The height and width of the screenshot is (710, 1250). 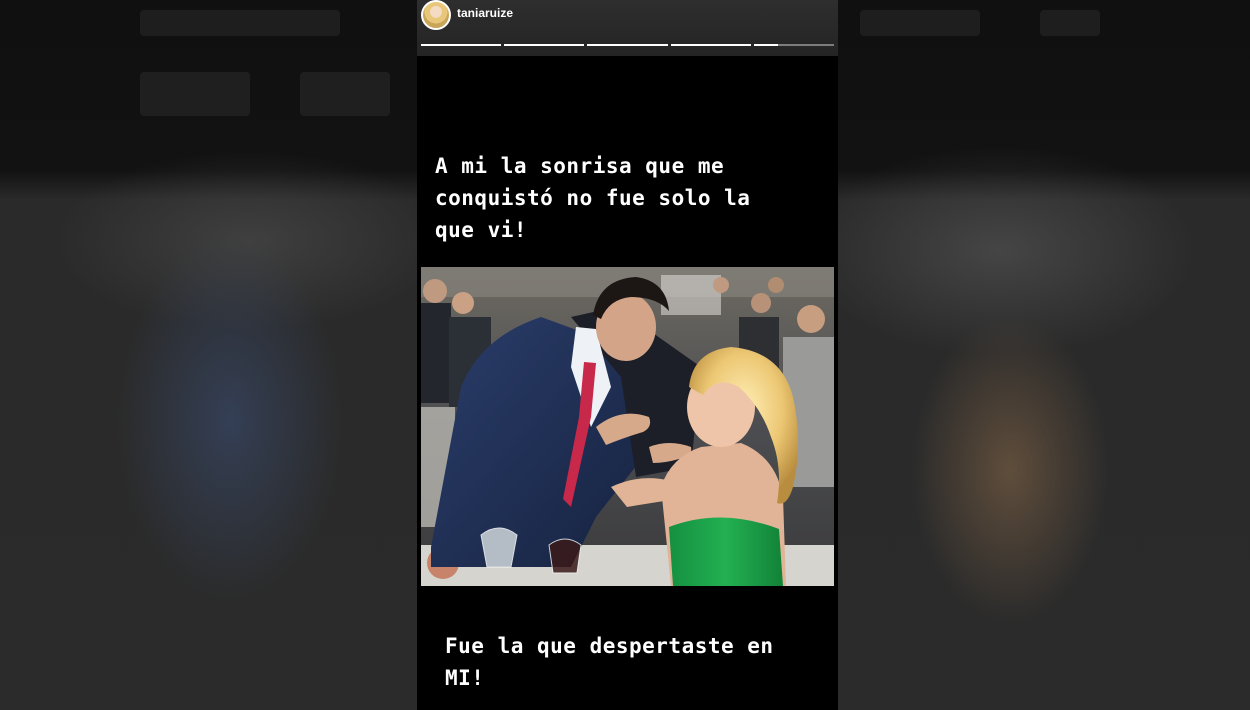 I want to click on story-photo, so click(x=627, y=426).